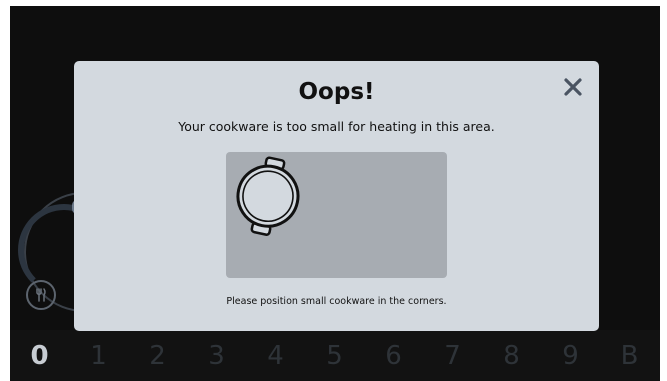 Image resolution: width=667 pixels, height=381 pixels. Describe the element at coordinates (629, 356) in the screenshot. I see `power-level-boost: B` at that location.